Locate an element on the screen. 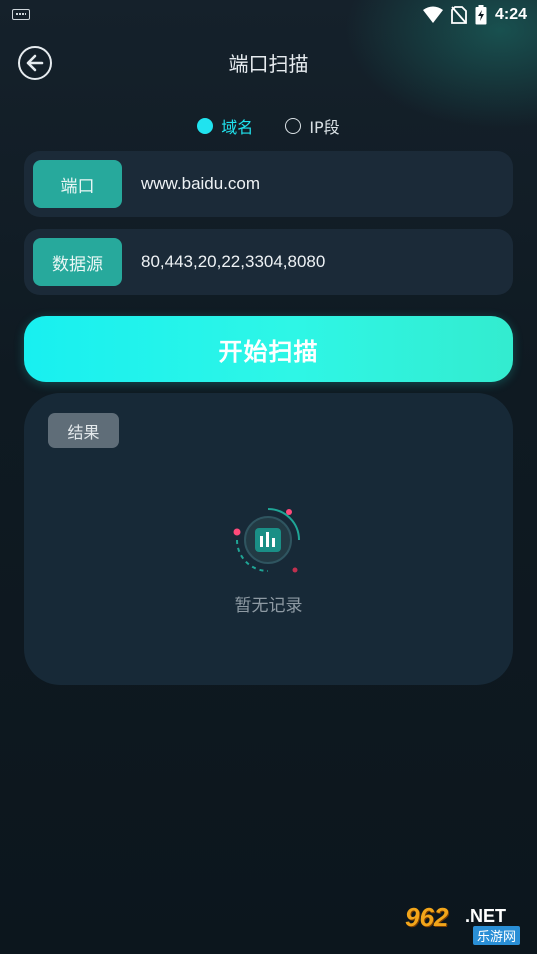 This screenshot has height=954, width=537. no-sim-icon is located at coordinates (459, 15).